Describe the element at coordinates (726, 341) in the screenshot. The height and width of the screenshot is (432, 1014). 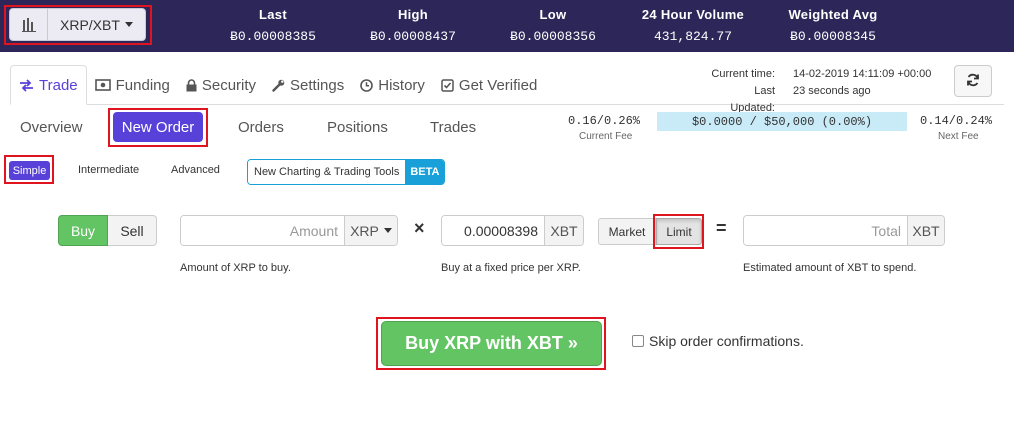
I see `skip-confirmations-label: Skip order confirmations.` at that location.